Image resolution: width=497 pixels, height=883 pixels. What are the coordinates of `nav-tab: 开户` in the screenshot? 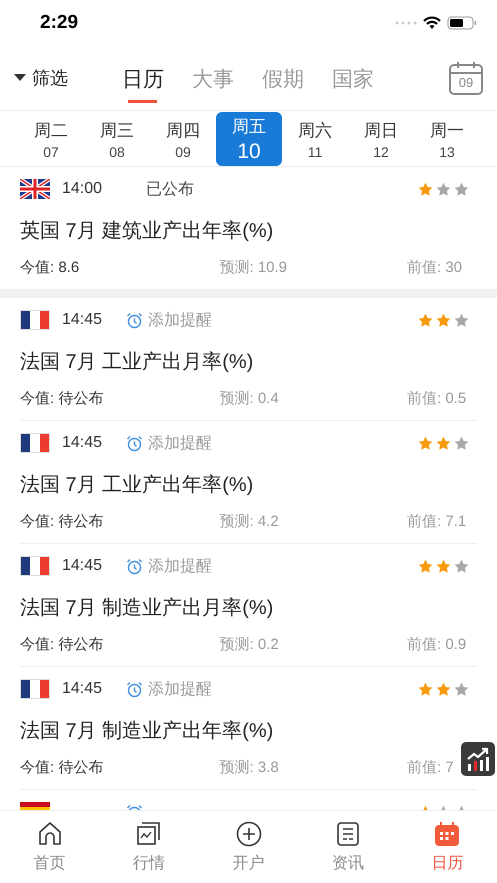 It's located at (248, 847).